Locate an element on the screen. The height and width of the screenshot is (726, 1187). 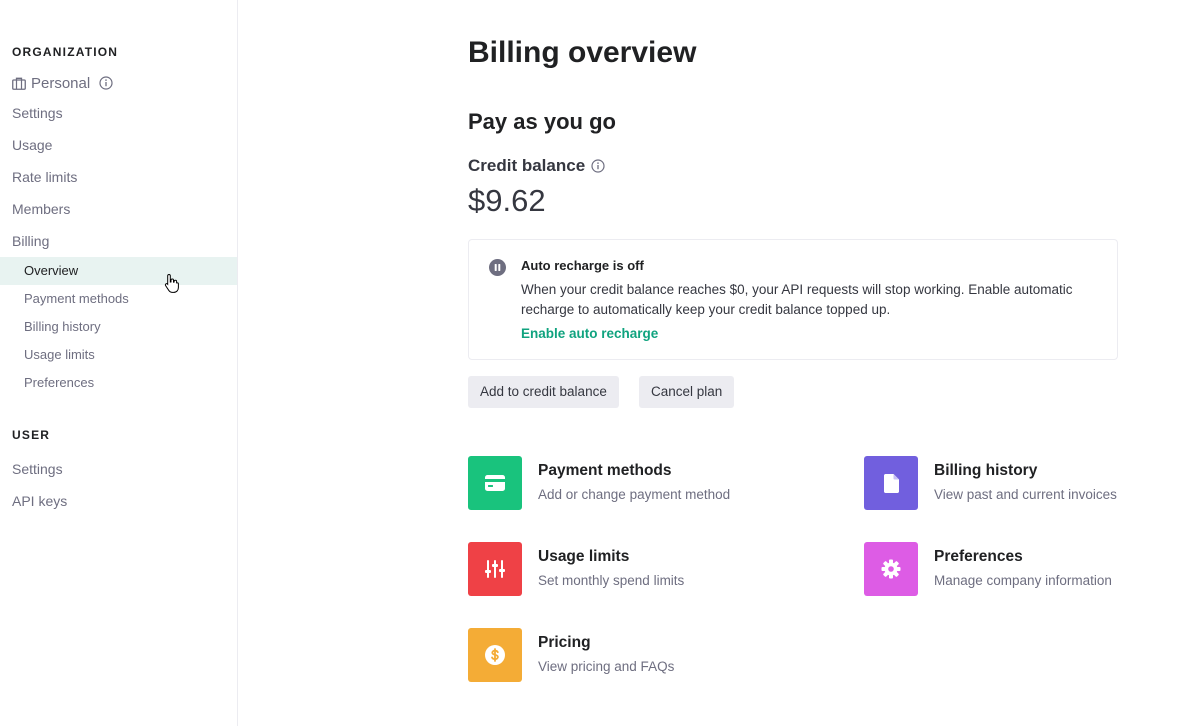
hand-cursor-icon is located at coordinates (172, 285).